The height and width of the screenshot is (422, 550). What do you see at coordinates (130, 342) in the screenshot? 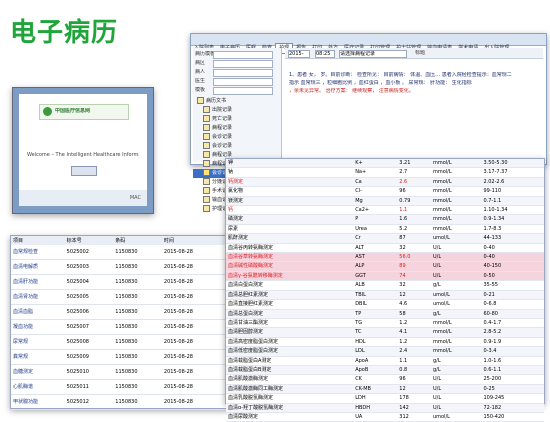
I see `table-row: 尿常规502500811508302015-08-28已审` at bounding box center [130, 342].